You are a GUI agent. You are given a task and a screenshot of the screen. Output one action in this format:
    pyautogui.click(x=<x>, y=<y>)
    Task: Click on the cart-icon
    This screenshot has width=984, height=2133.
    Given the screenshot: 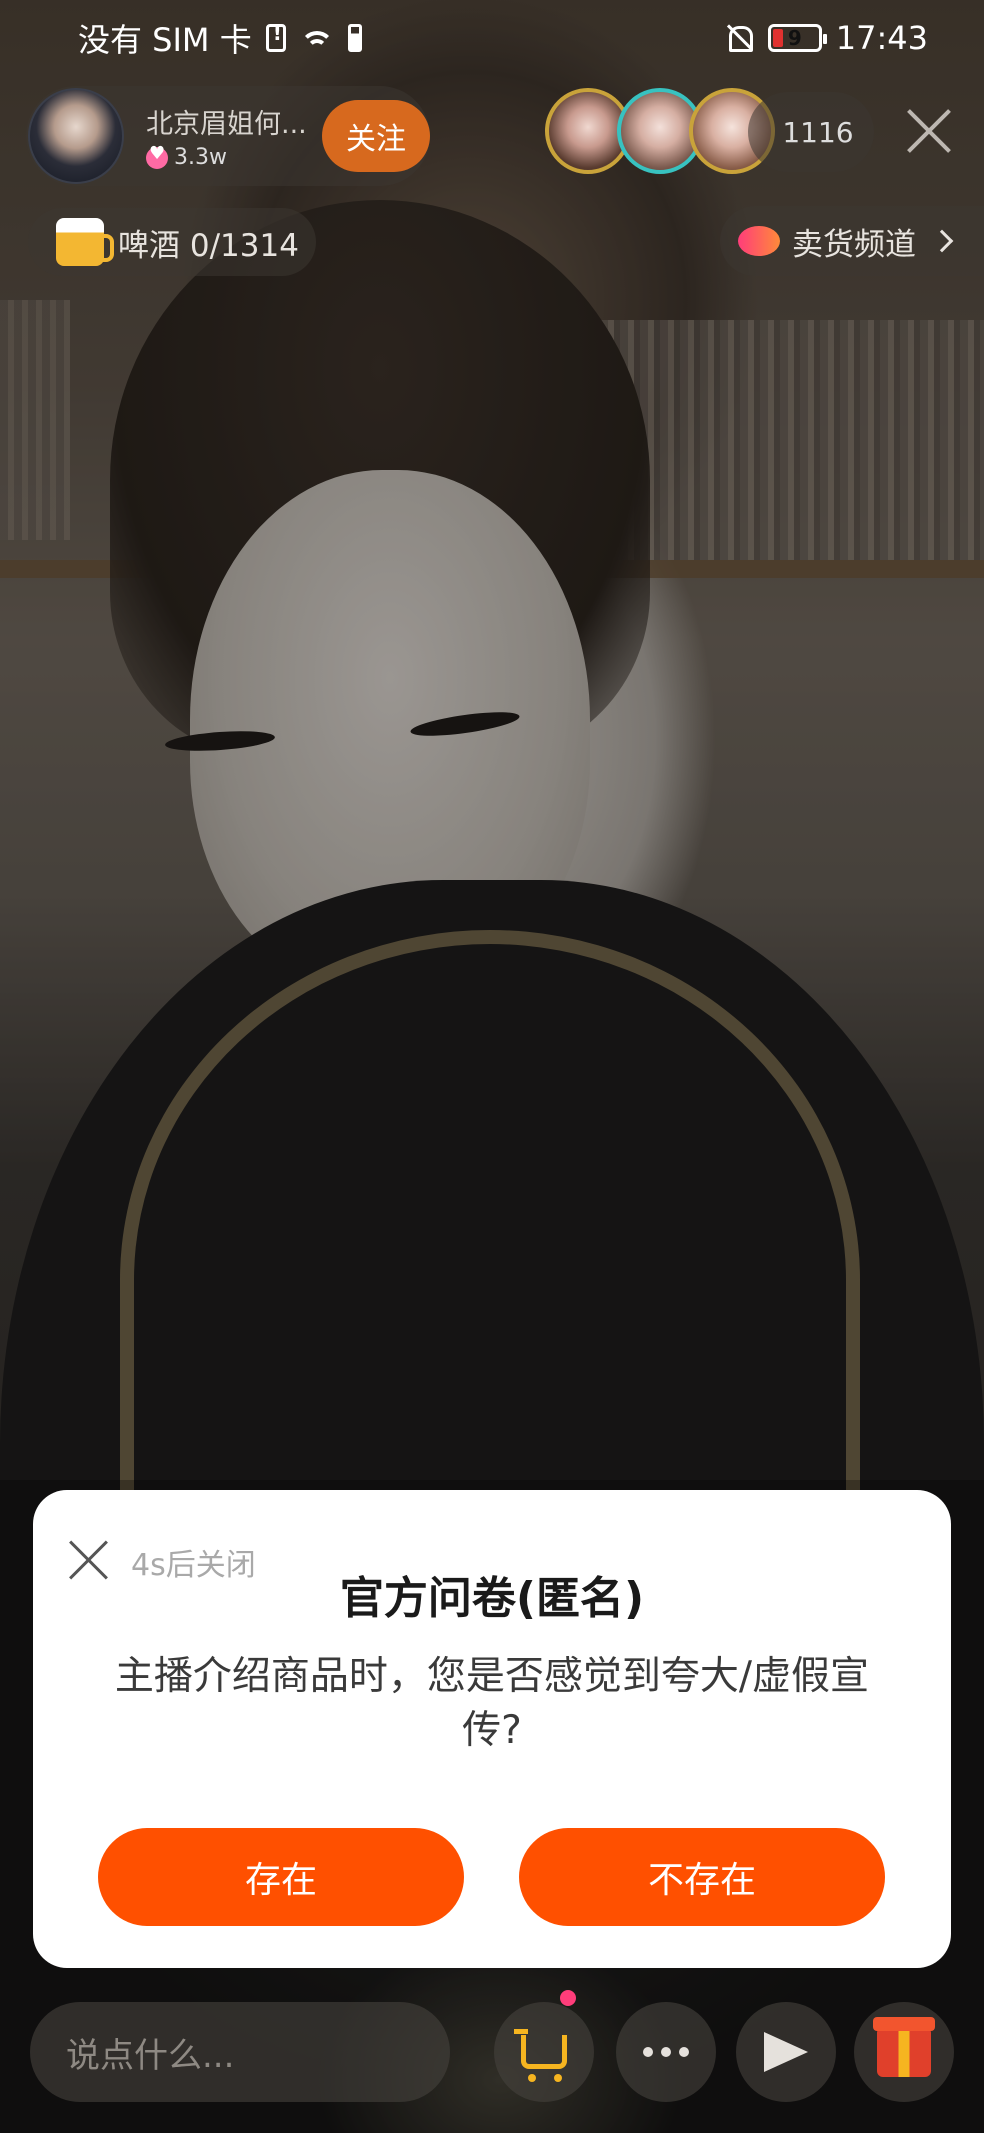 What is the action you would take?
    pyautogui.click(x=540, y=2055)
    